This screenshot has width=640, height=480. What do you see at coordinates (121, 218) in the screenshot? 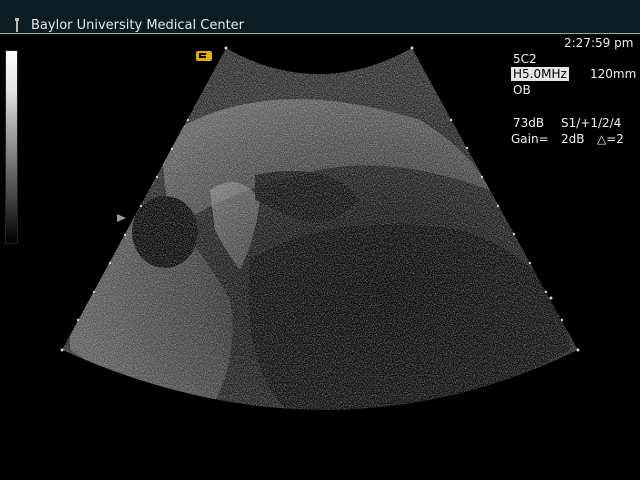
I see `focal-zone-marker-icon` at bounding box center [121, 218].